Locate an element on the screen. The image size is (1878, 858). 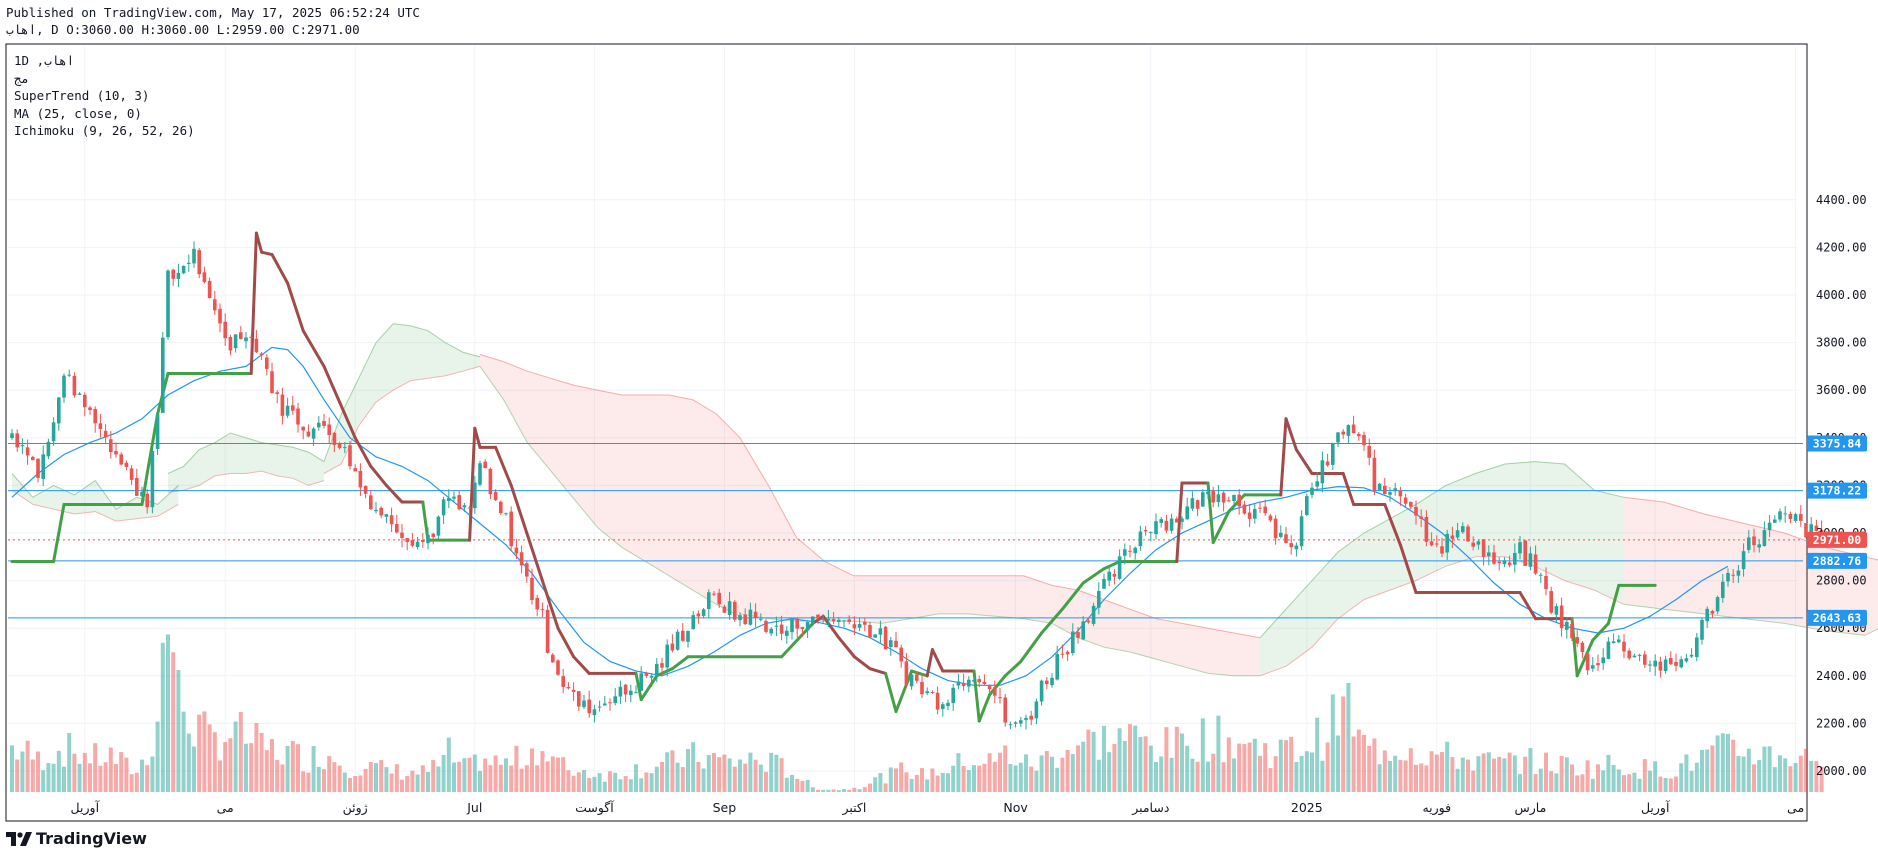
price-tick: 4000.00 is located at coordinates (1841, 295).